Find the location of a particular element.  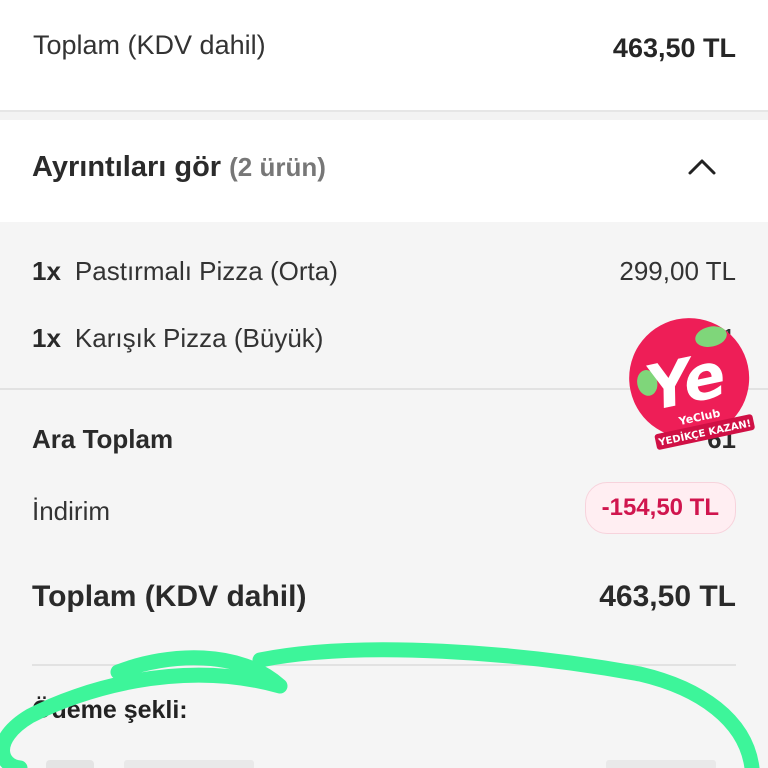

details-title-text: Ayrıntıları gör is located at coordinates (127, 167).